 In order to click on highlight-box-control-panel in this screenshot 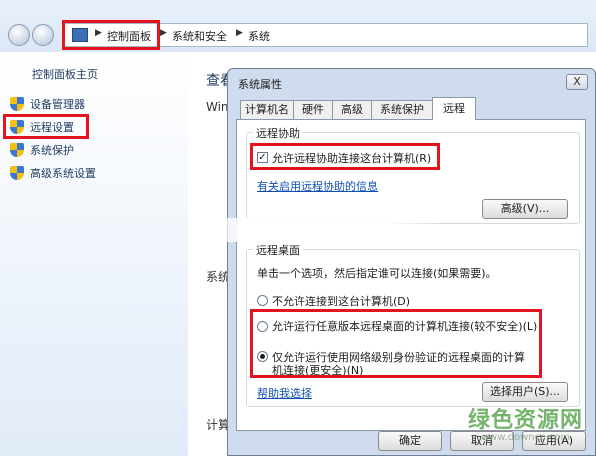, I will do `click(111, 35)`.